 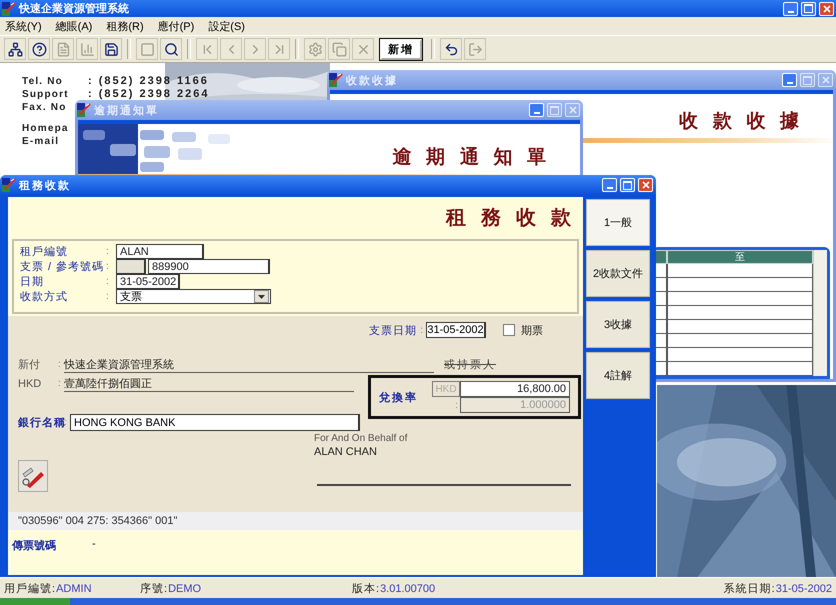 What do you see at coordinates (33, 476) in the screenshot?
I see `tools-button` at bounding box center [33, 476].